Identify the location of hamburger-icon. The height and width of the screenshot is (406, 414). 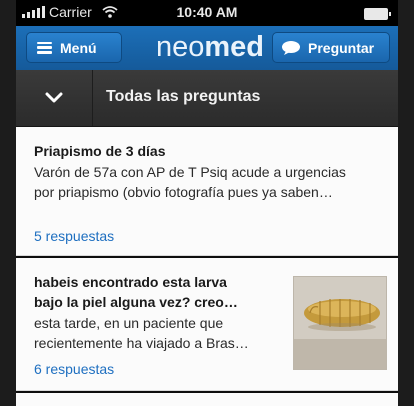
(44, 47).